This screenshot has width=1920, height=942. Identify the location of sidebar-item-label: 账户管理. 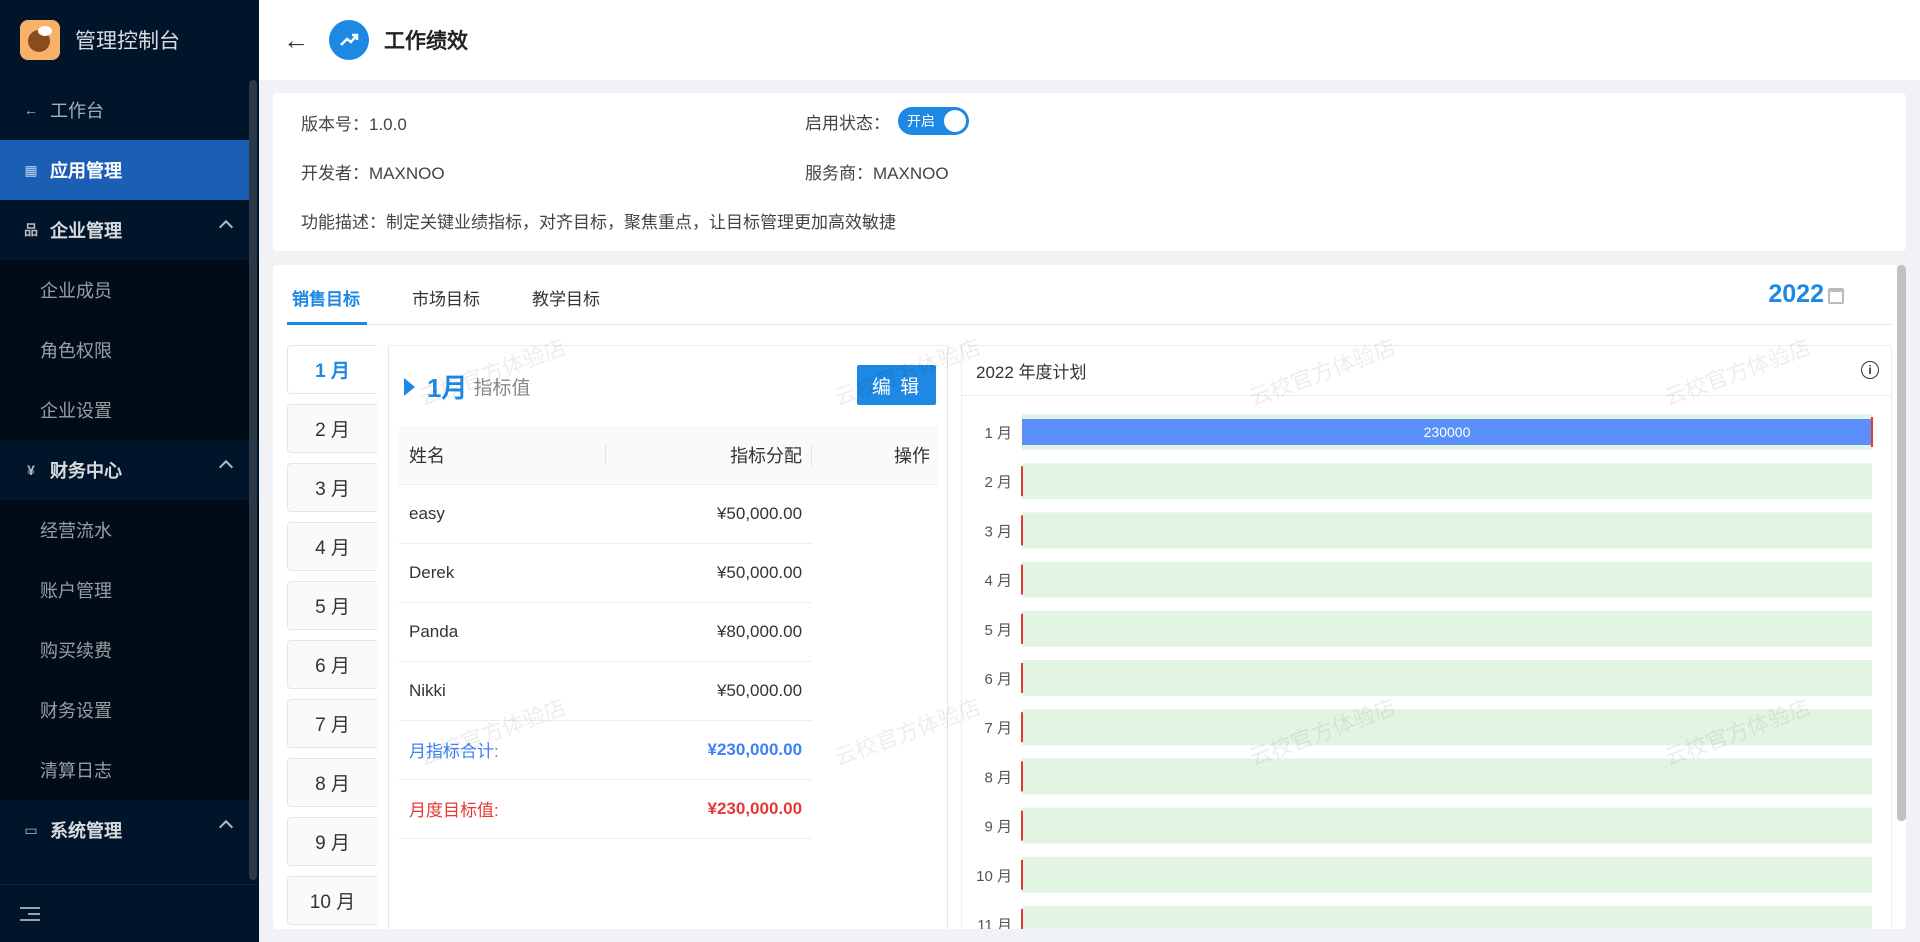
(76, 591).